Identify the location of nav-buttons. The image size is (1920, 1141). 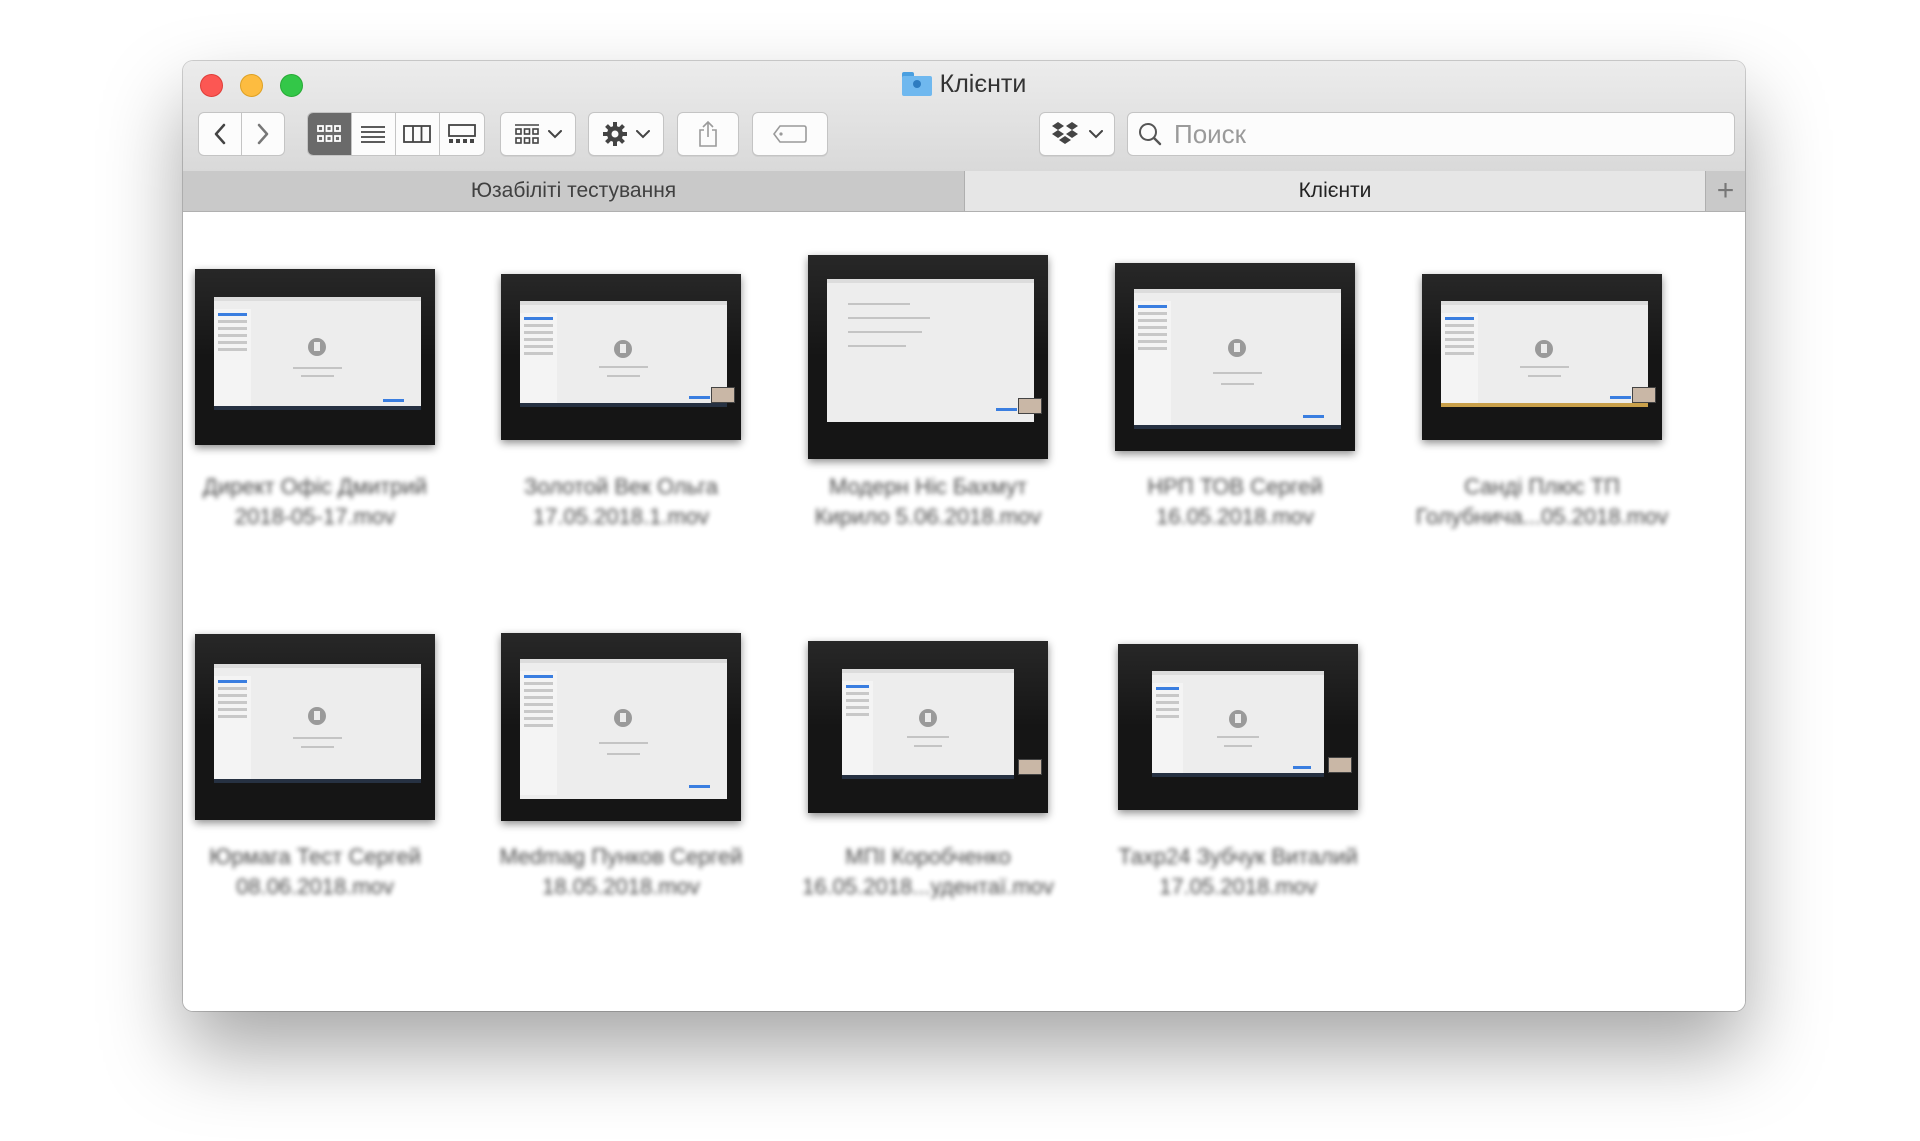
(241, 134).